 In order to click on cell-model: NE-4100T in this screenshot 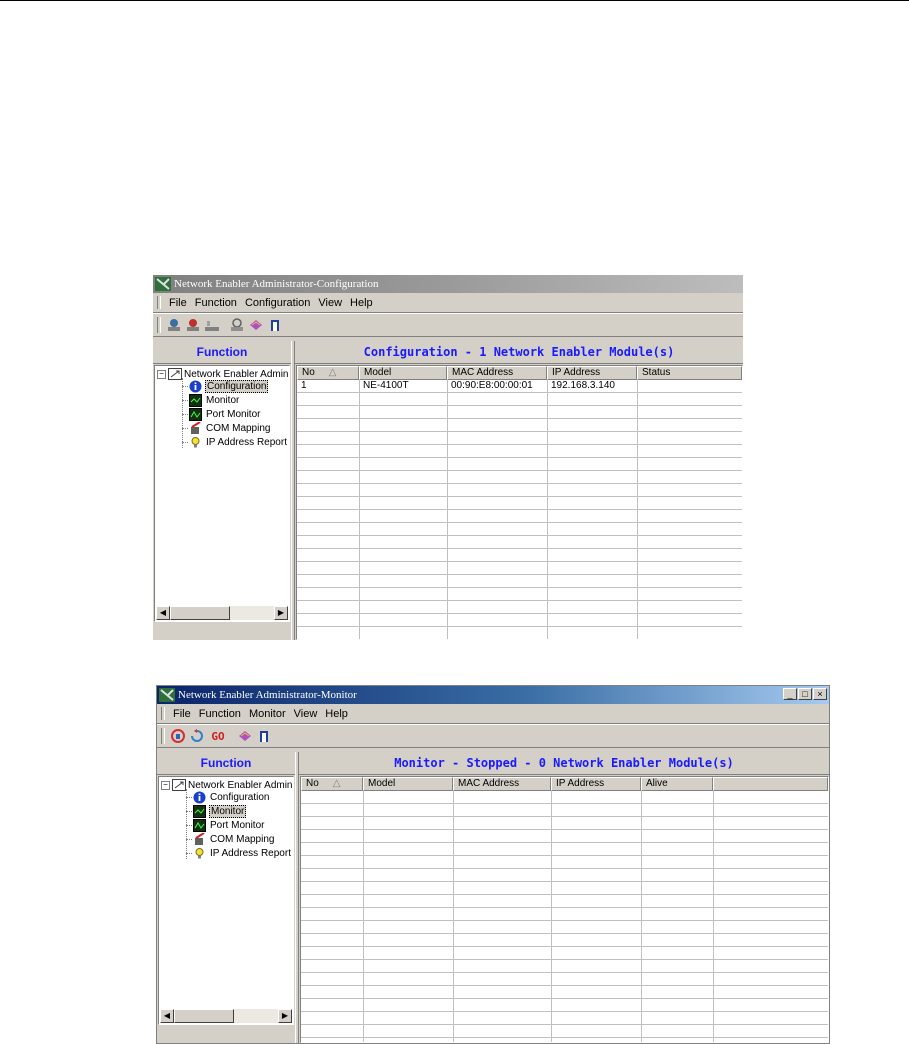, I will do `click(386, 385)`.